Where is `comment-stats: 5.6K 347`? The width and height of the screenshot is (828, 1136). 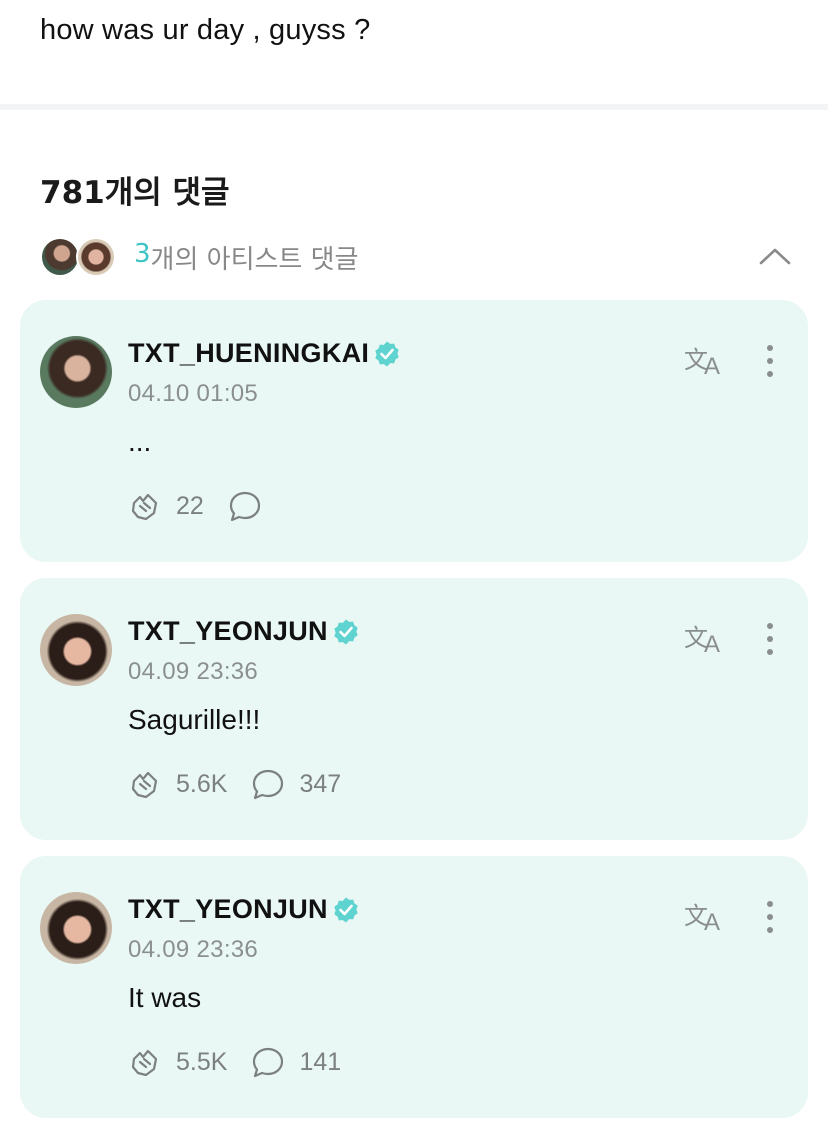
comment-stats: 5.6K 347 is located at coordinates (234, 784).